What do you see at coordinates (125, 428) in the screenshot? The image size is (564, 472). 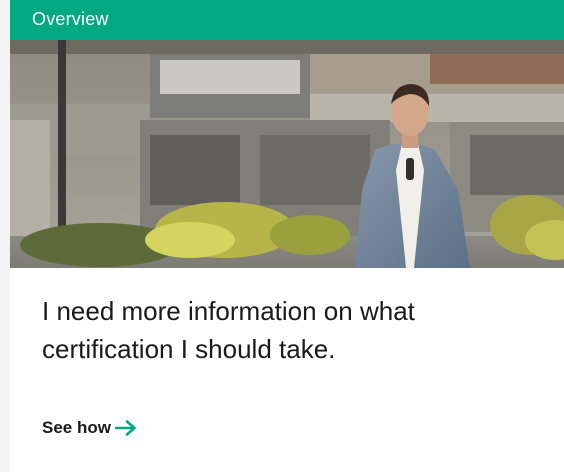 I see `arrow-right-icon` at bounding box center [125, 428].